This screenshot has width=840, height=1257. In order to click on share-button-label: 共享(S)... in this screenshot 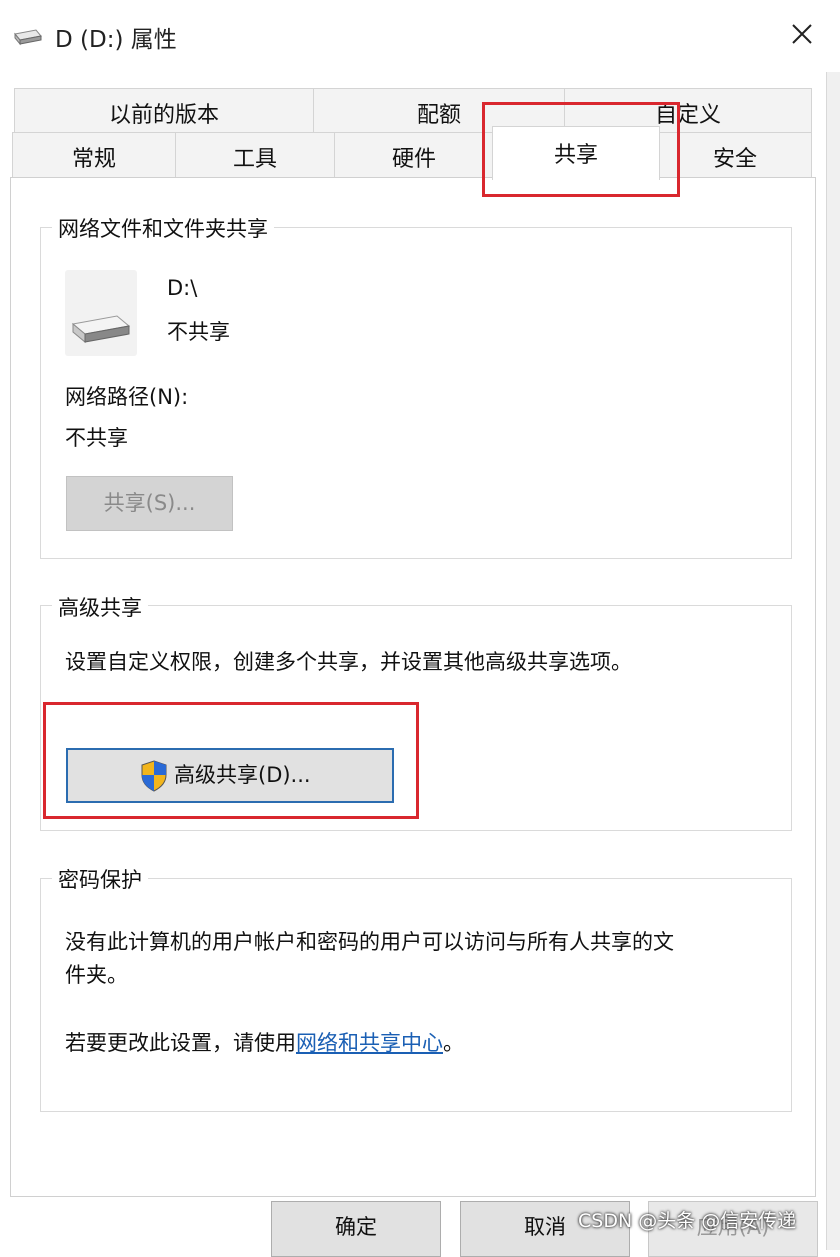, I will do `click(149, 503)`.